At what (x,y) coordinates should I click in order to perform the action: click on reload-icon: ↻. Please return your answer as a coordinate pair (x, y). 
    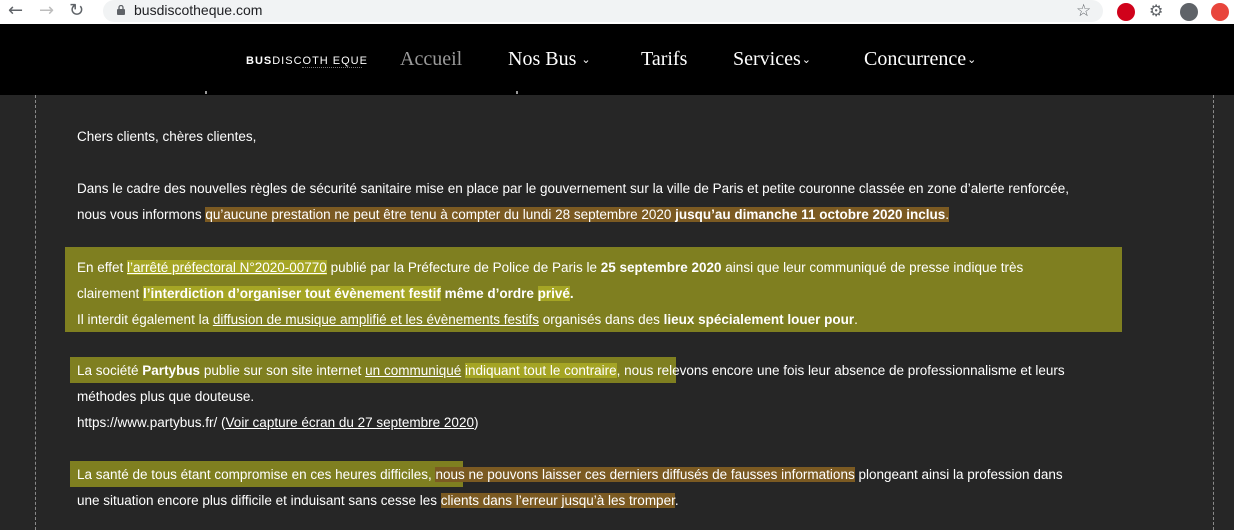
    Looking at the image, I should click on (76, 12).